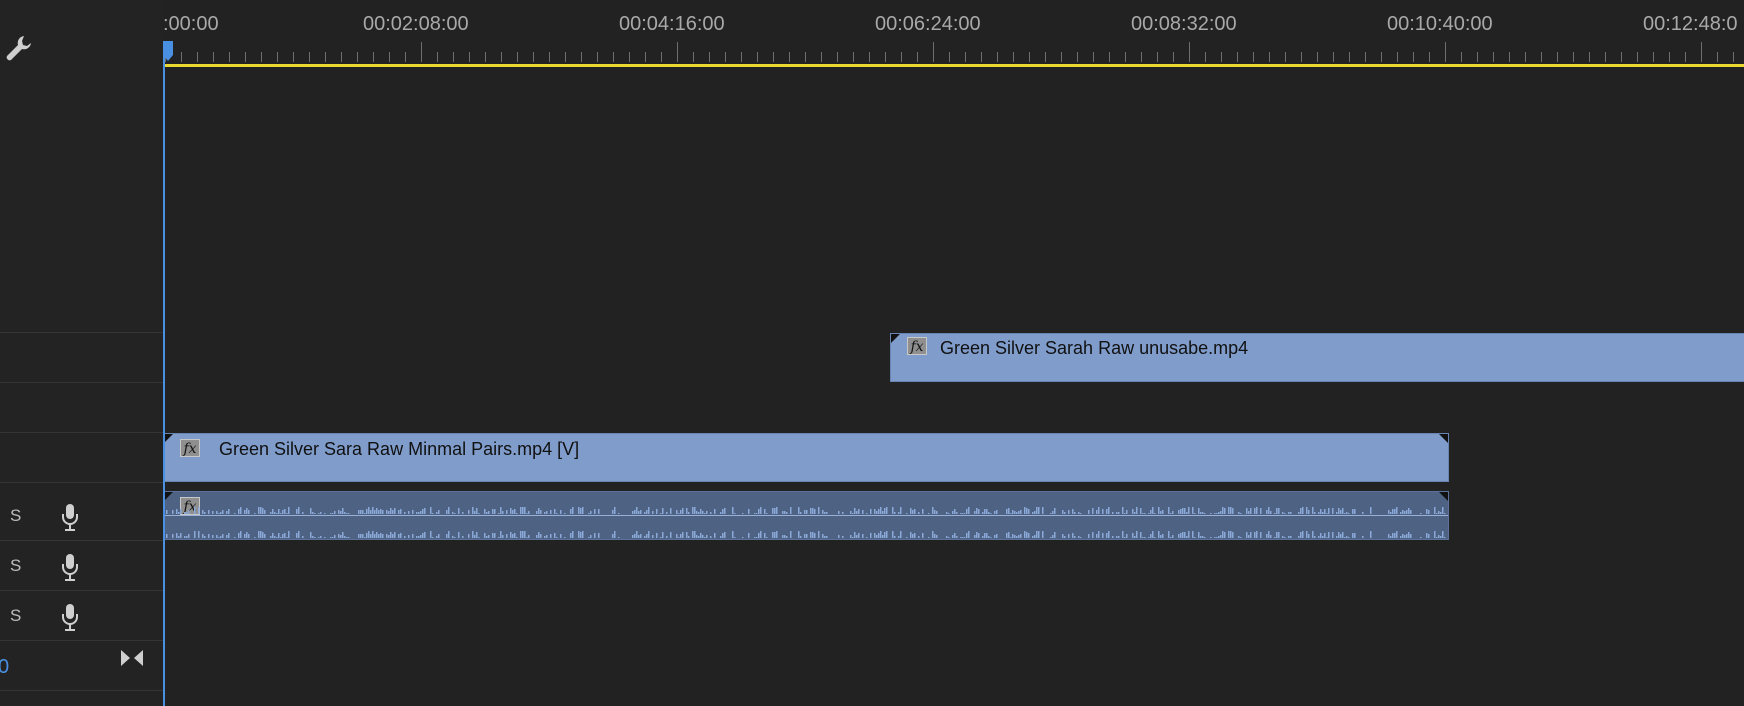 This screenshot has height=706, width=1744. I want to click on playhead-handle-icon, so click(168, 51).